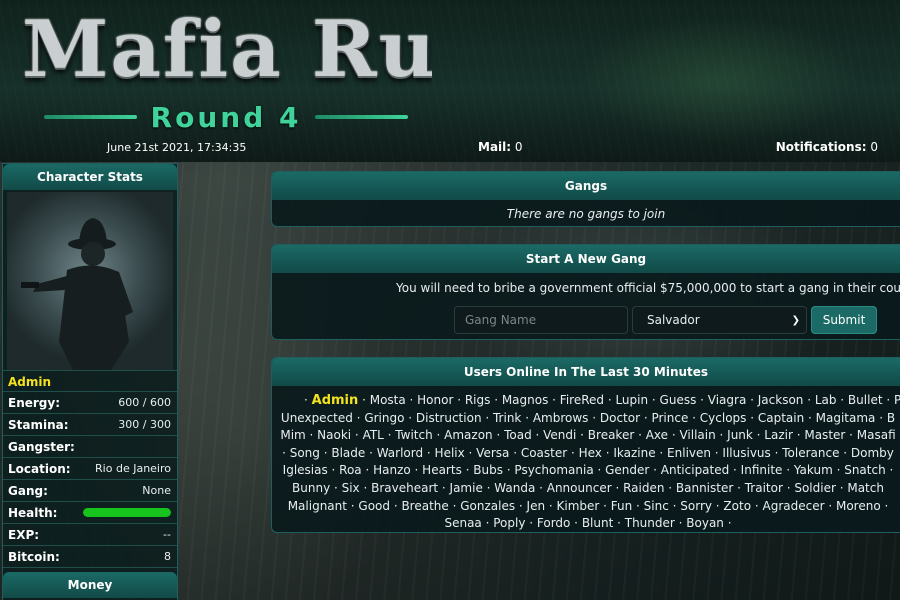 Image resolution: width=900 pixels, height=600 pixels. Describe the element at coordinates (133, 468) in the screenshot. I see `stat-location-value: Rio de Janeiro` at that location.